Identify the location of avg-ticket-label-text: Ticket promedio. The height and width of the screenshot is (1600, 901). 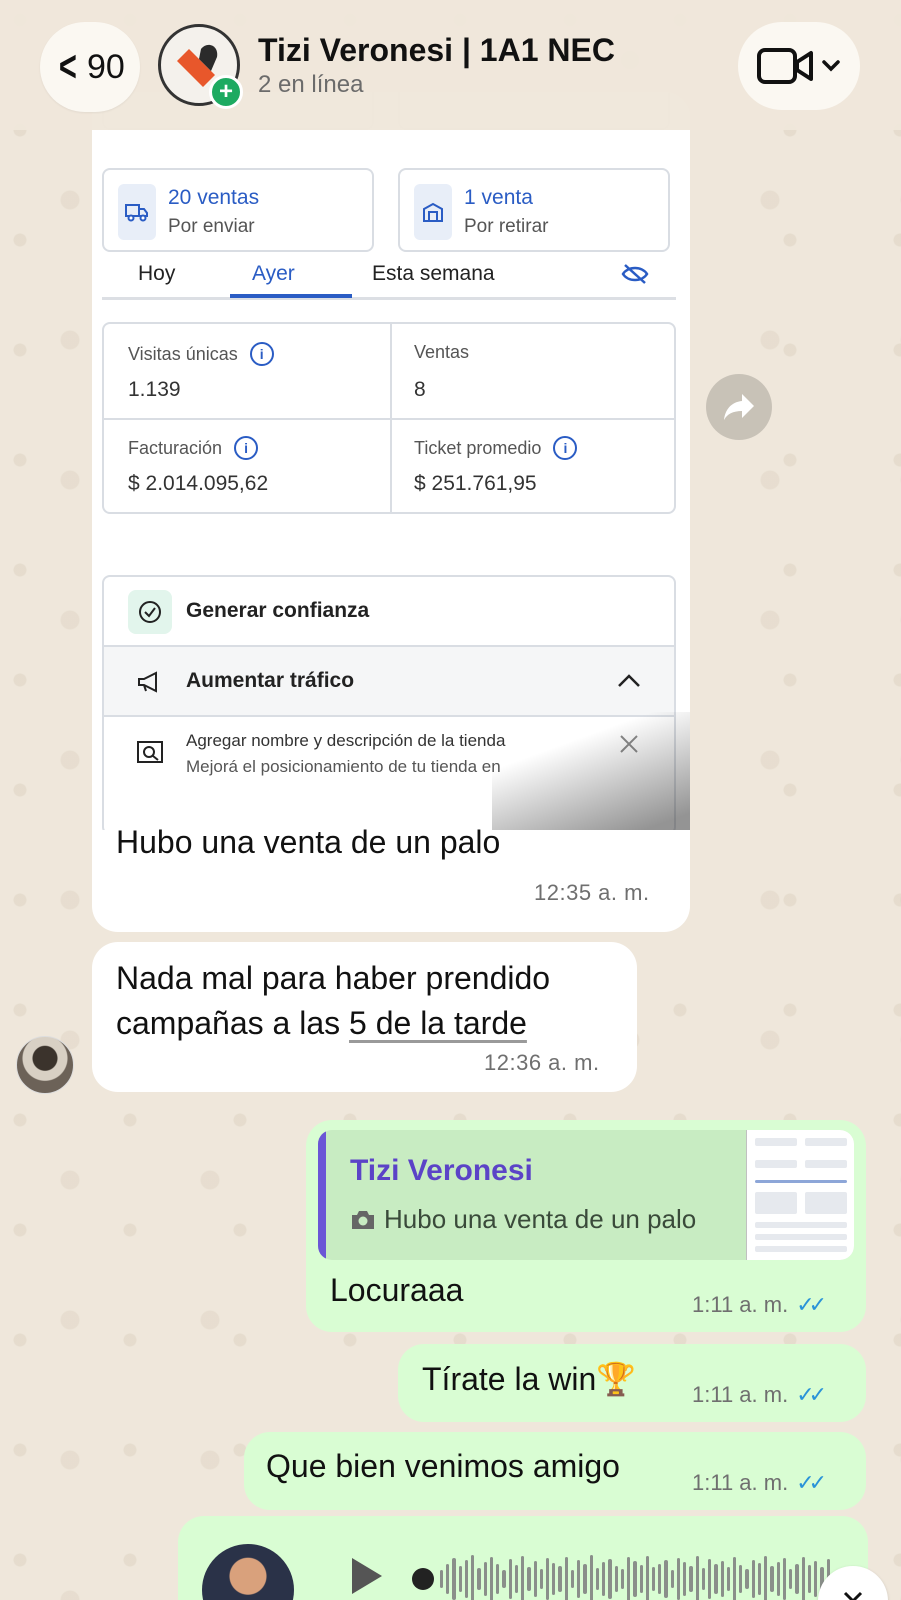
(478, 447).